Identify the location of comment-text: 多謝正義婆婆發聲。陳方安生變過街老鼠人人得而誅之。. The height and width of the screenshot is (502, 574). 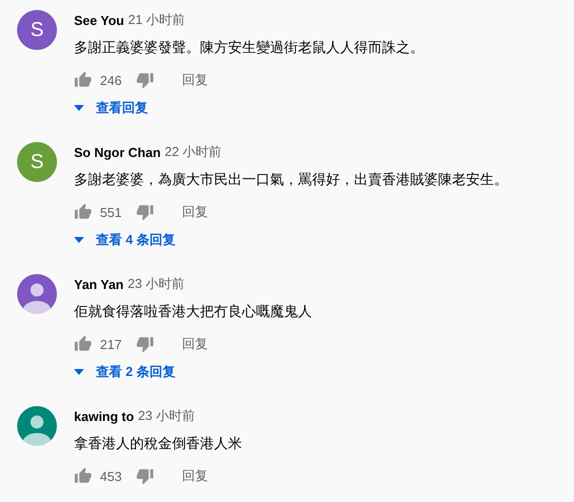
(249, 47).